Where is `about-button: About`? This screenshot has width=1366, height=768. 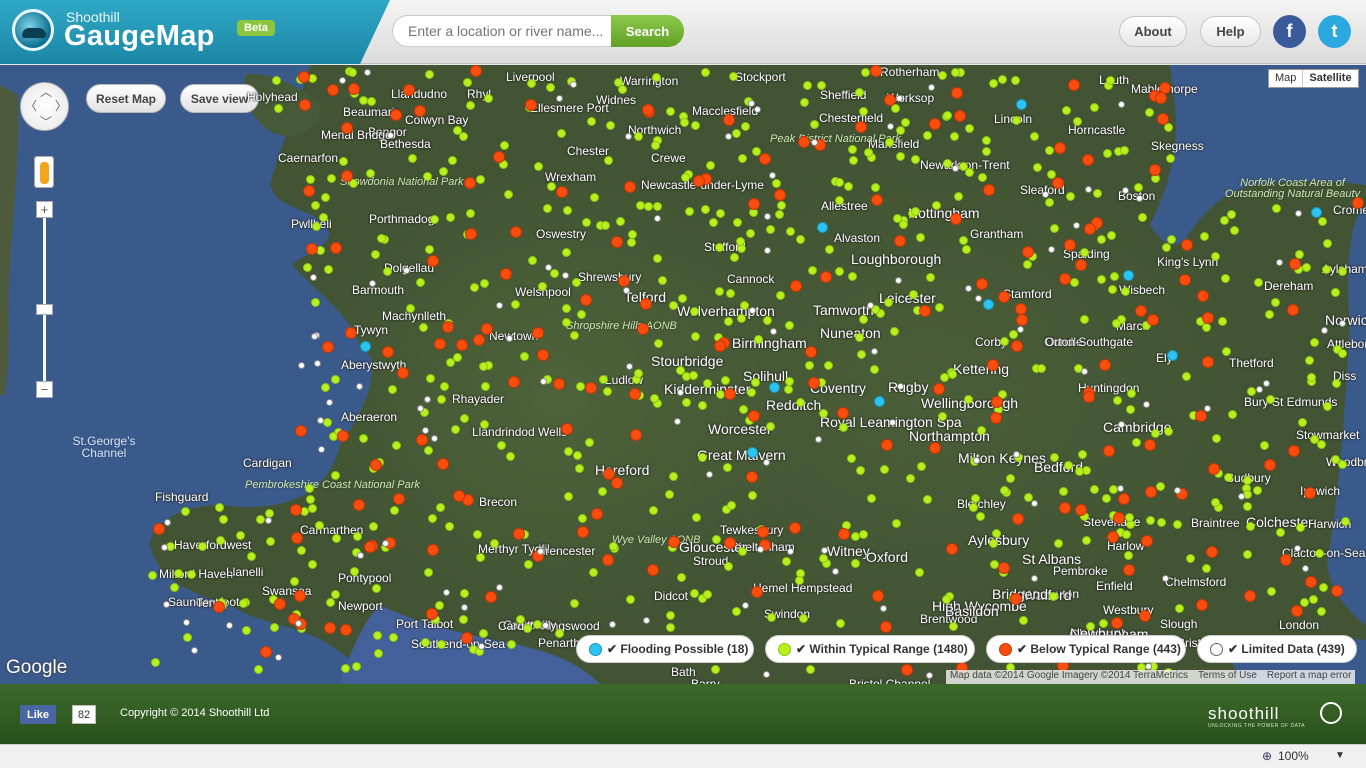 about-button: About is located at coordinates (1153, 31).